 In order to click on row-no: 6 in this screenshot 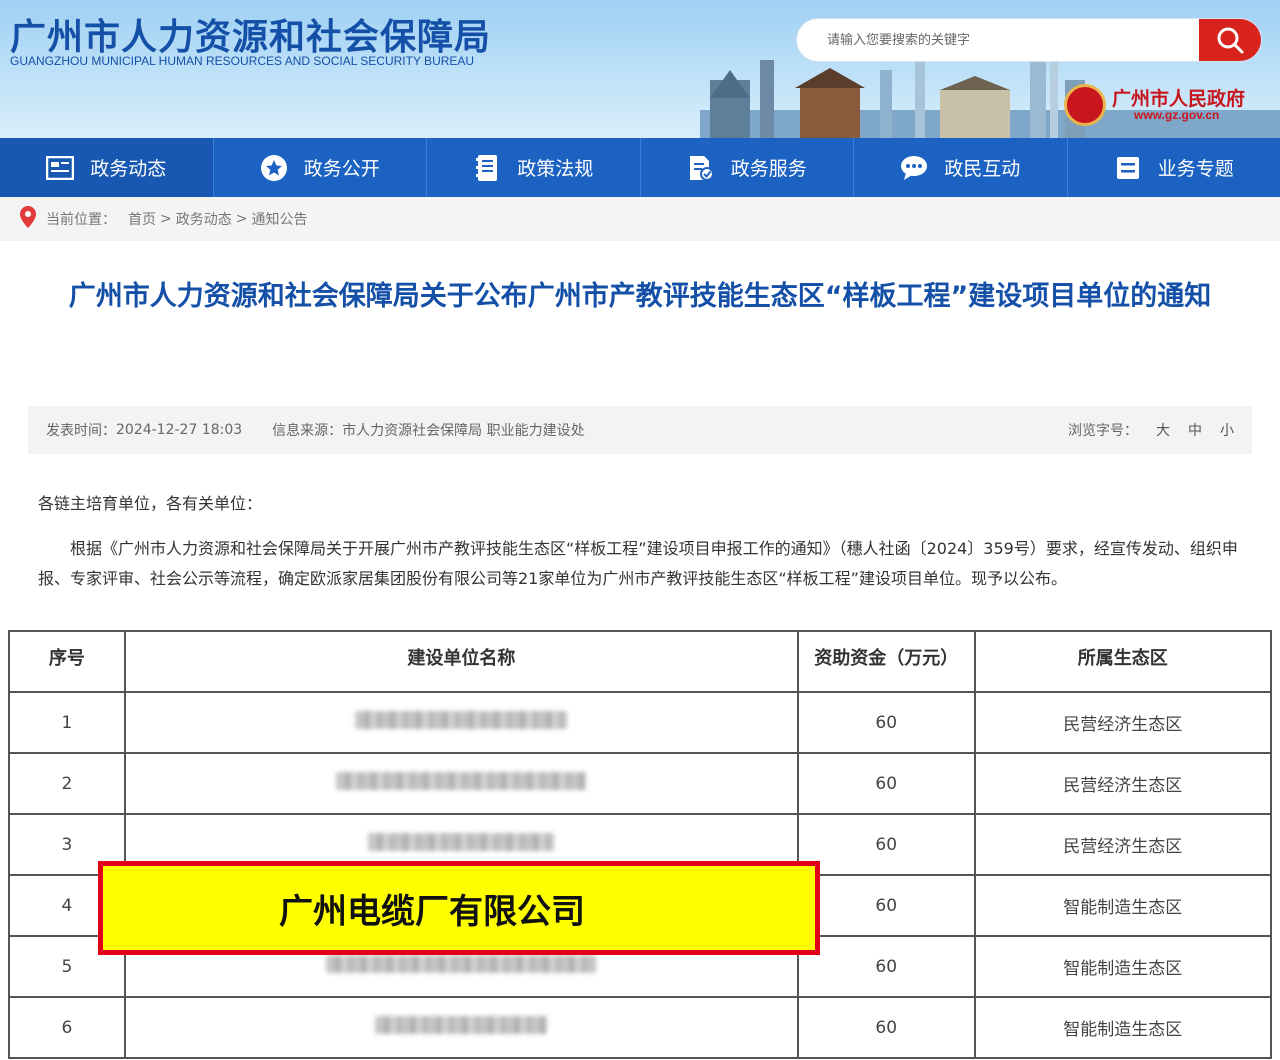, I will do `click(67, 1027)`.